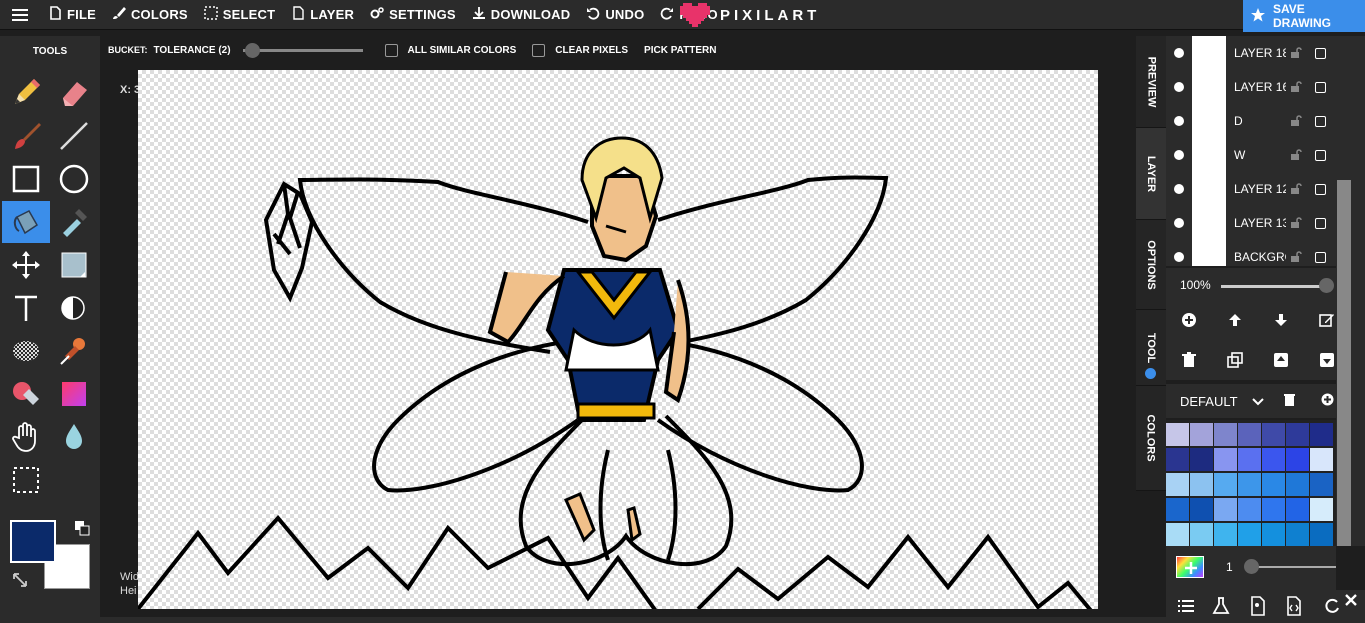 The height and width of the screenshot is (623, 1365). Describe the element at coordinates (1251, 253) in the screenshot. I see `layer-row: BACKGROUND` at that location.